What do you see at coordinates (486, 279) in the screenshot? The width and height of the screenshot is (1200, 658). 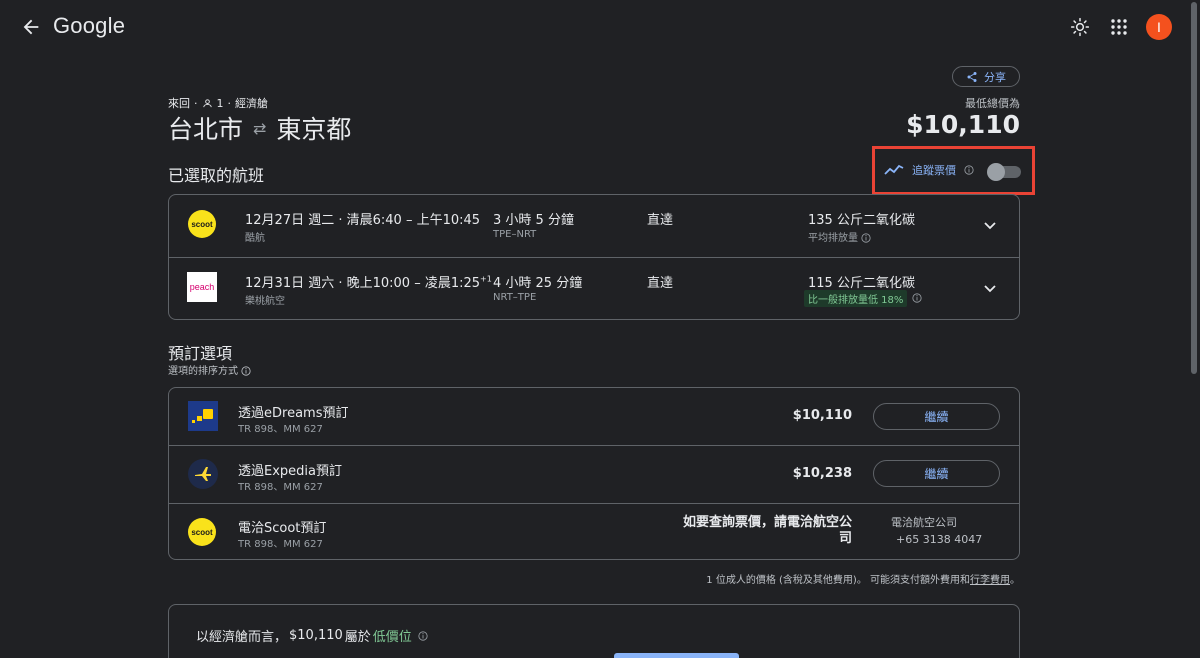 I see `next-day-indicator: +1` at bounding box center [486, 279].